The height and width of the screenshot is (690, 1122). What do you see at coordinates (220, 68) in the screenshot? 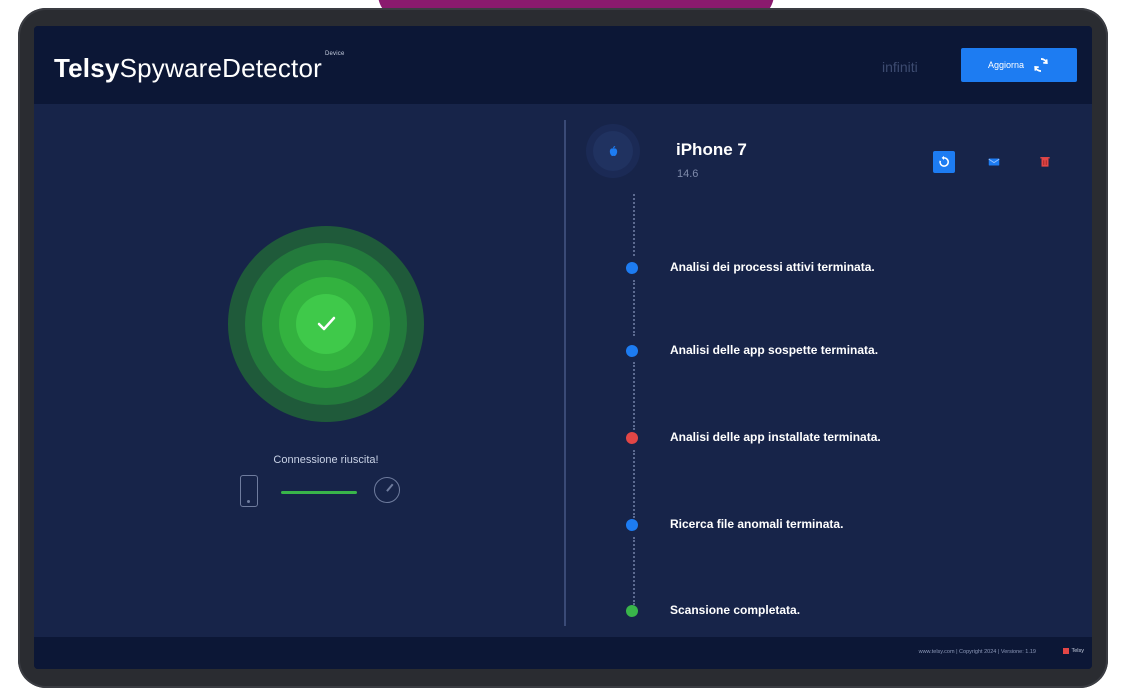
I see `brand-light: SpywareDetector` at bounding box center [220, 68].